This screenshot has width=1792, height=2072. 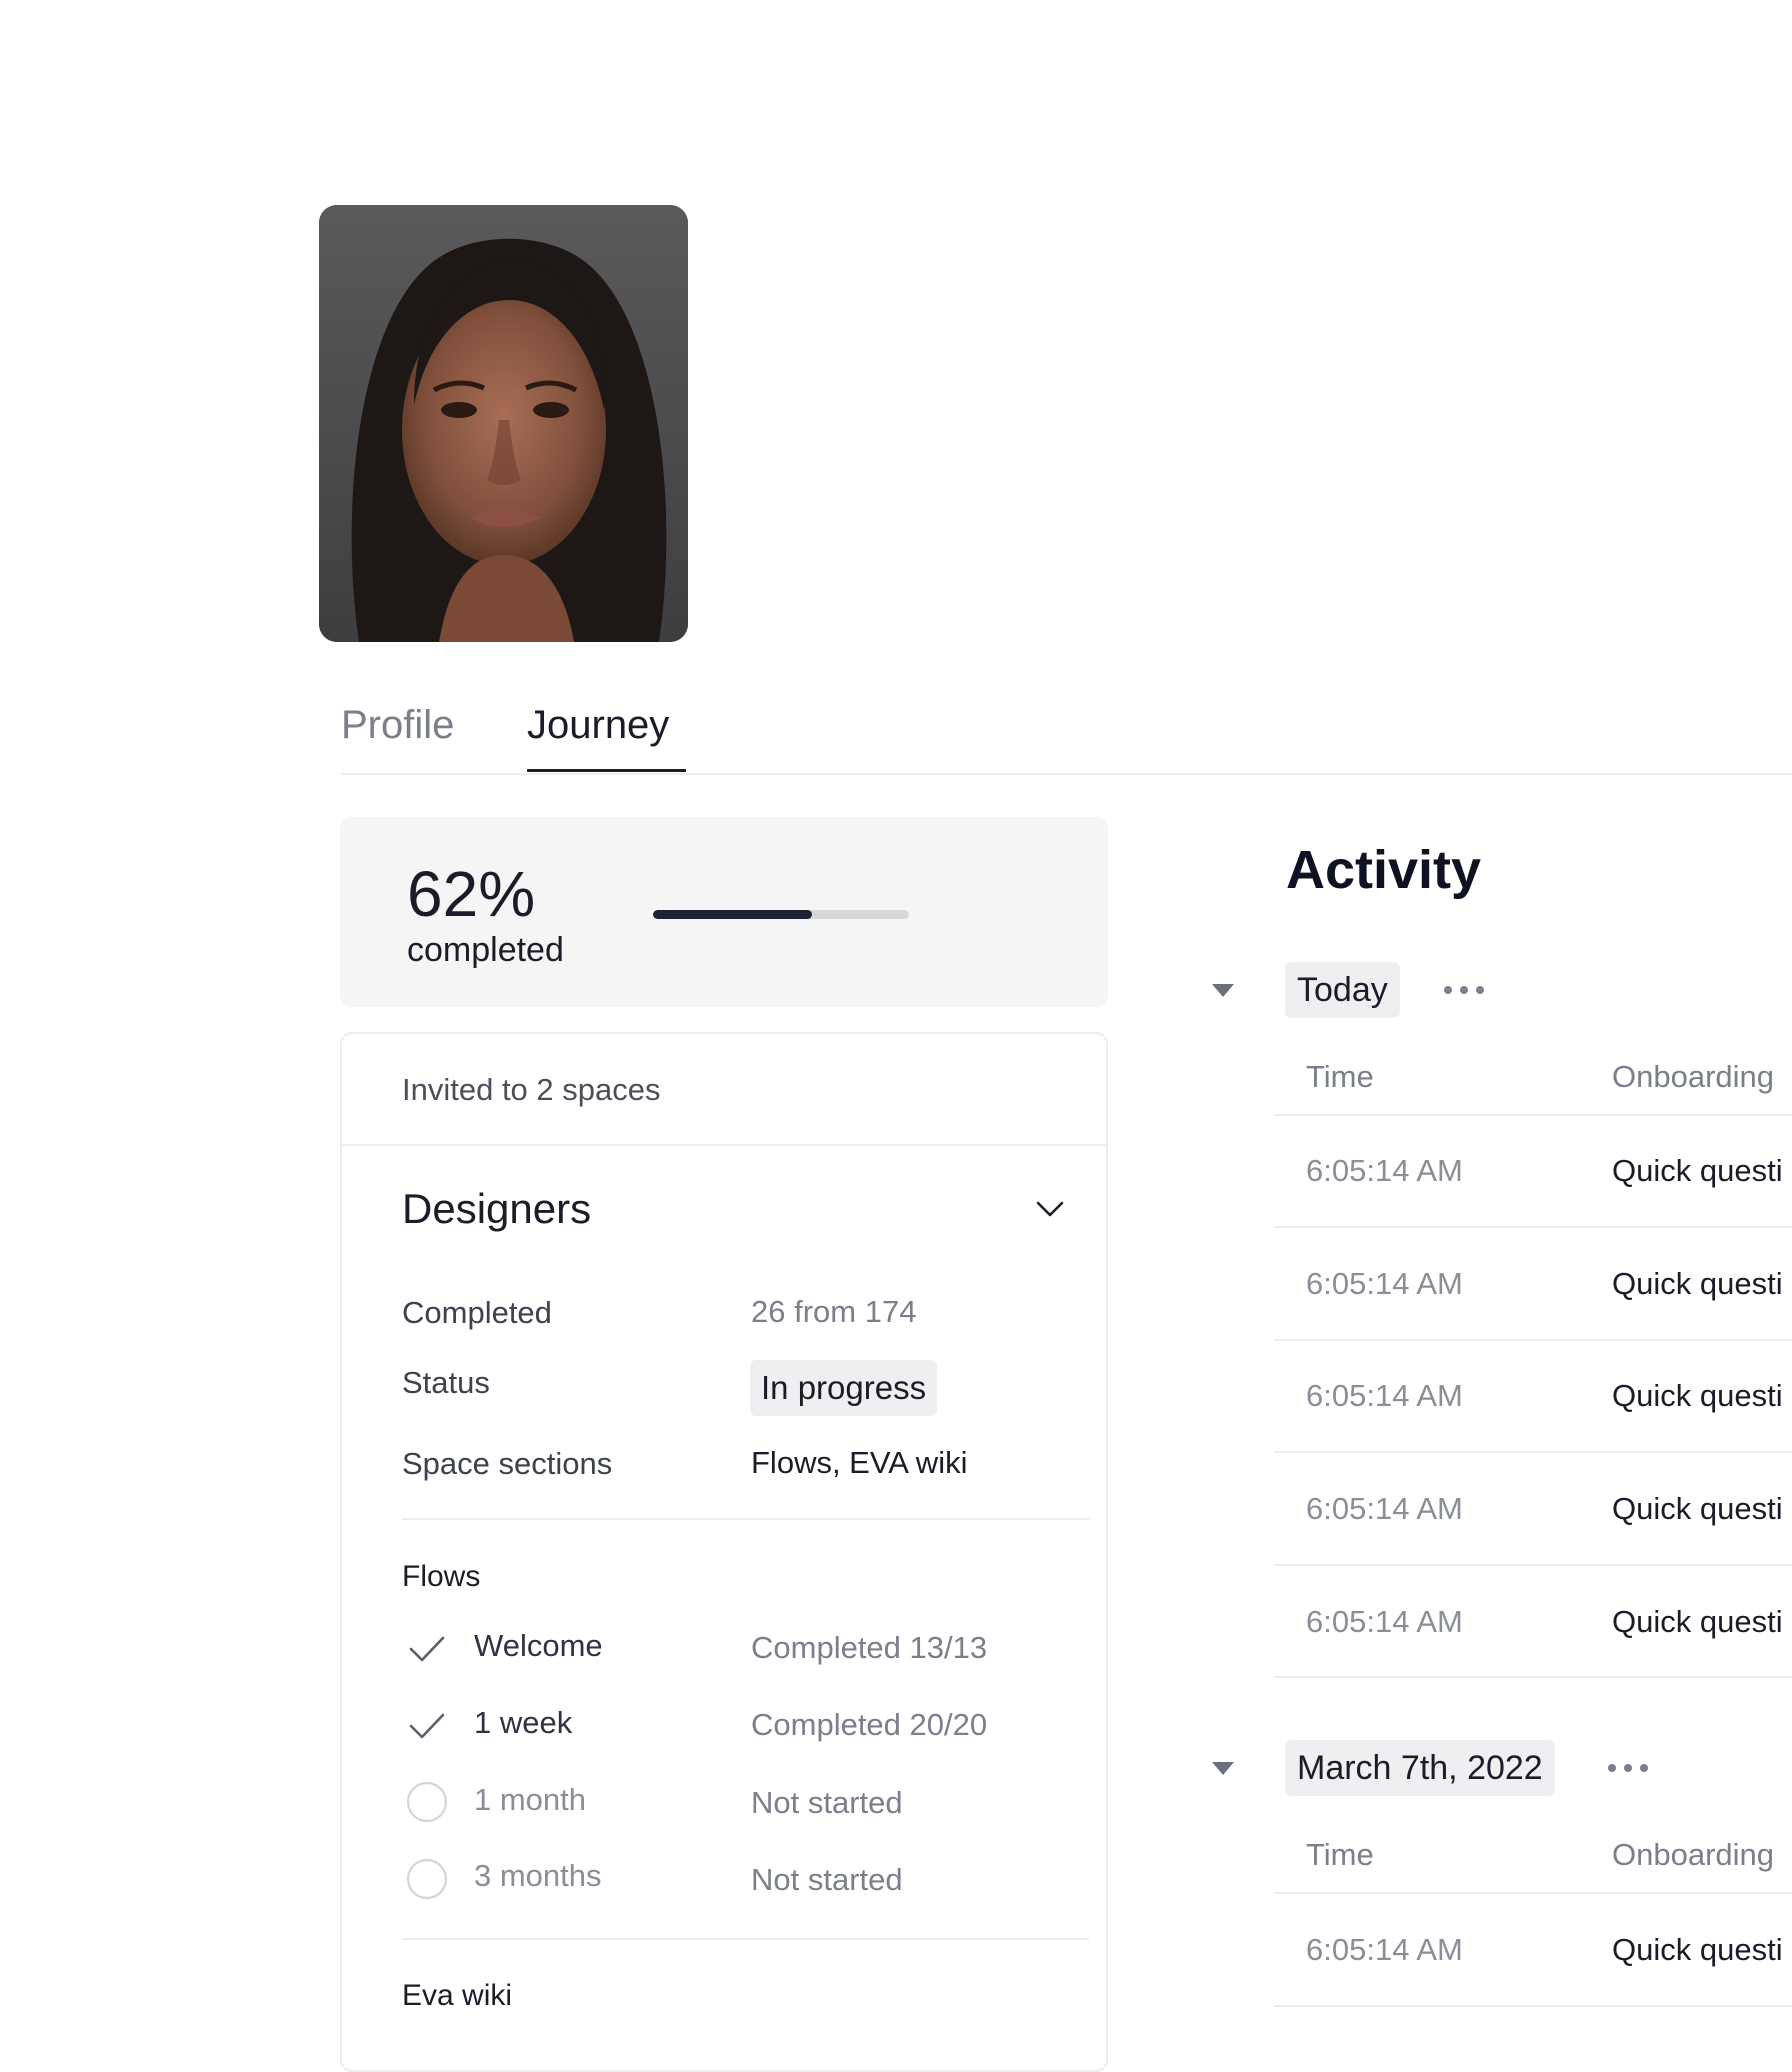 I want to click on activity-title: Activity, so click(x=1384, y=870).